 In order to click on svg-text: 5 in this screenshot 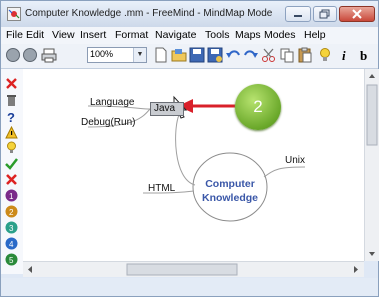, I will do `click(11, 260)`.